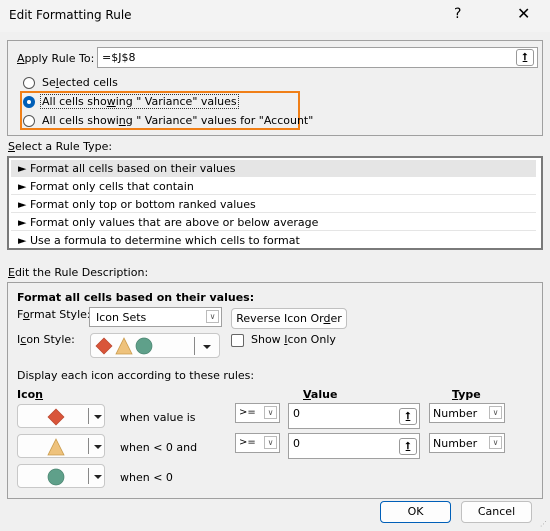 Image resolution: width=550 pixels, height=531 pixels. I want to click on format-style-value: Icon Sets, so click(121, 317).